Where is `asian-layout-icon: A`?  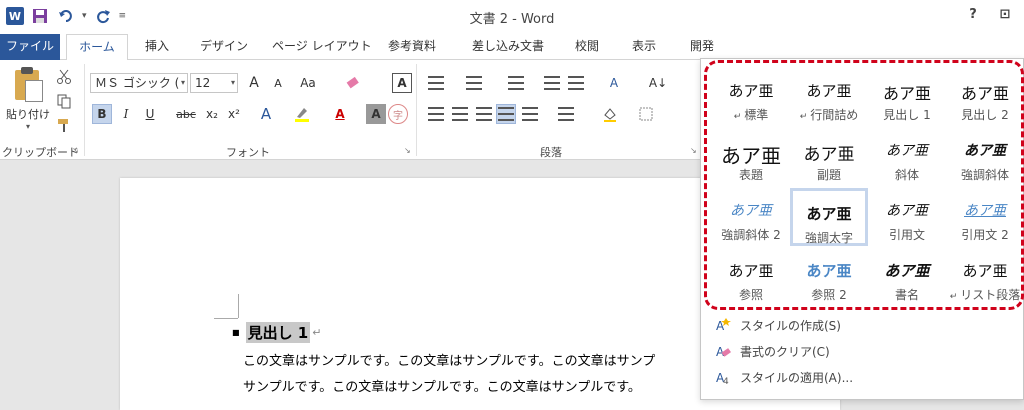
asian-layout-icon: A is located at coordinates (614, 83).